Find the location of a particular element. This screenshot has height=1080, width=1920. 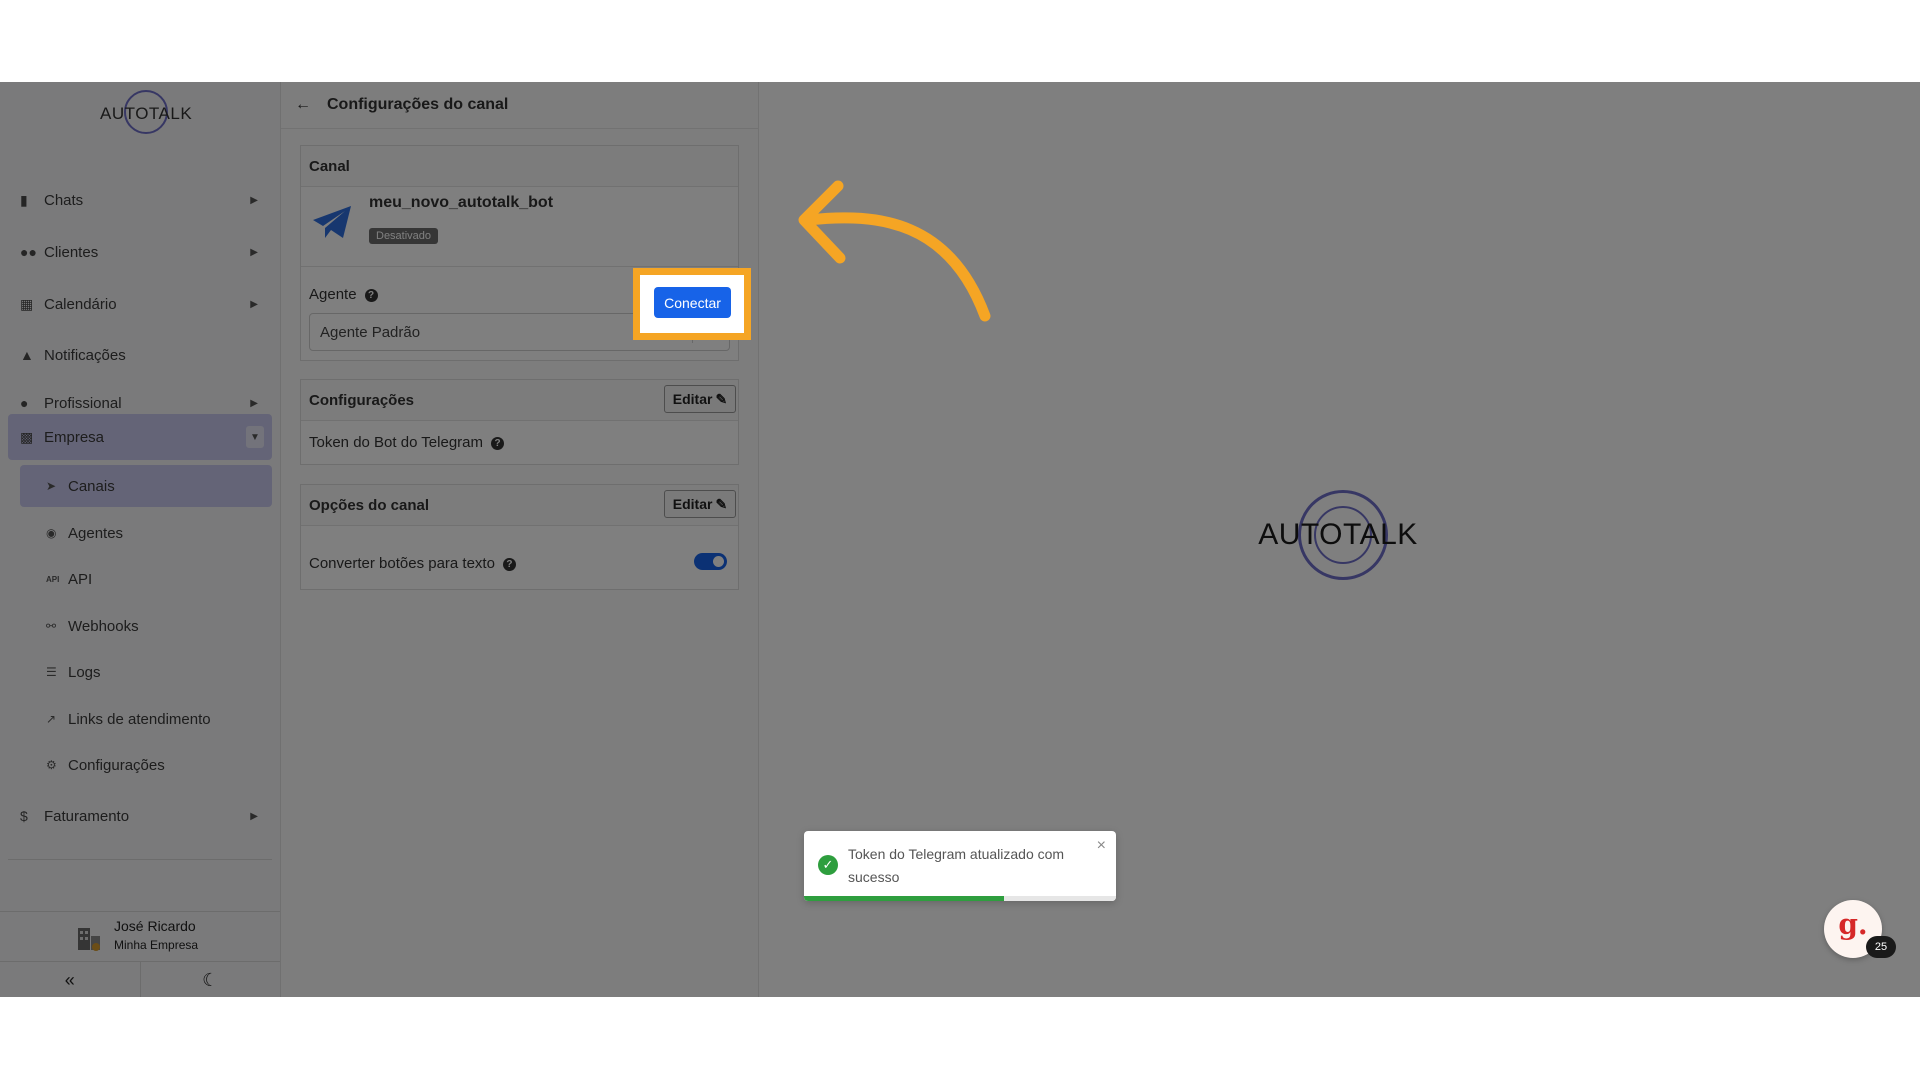

close-icon: × is located at coordinates (1101, 846).